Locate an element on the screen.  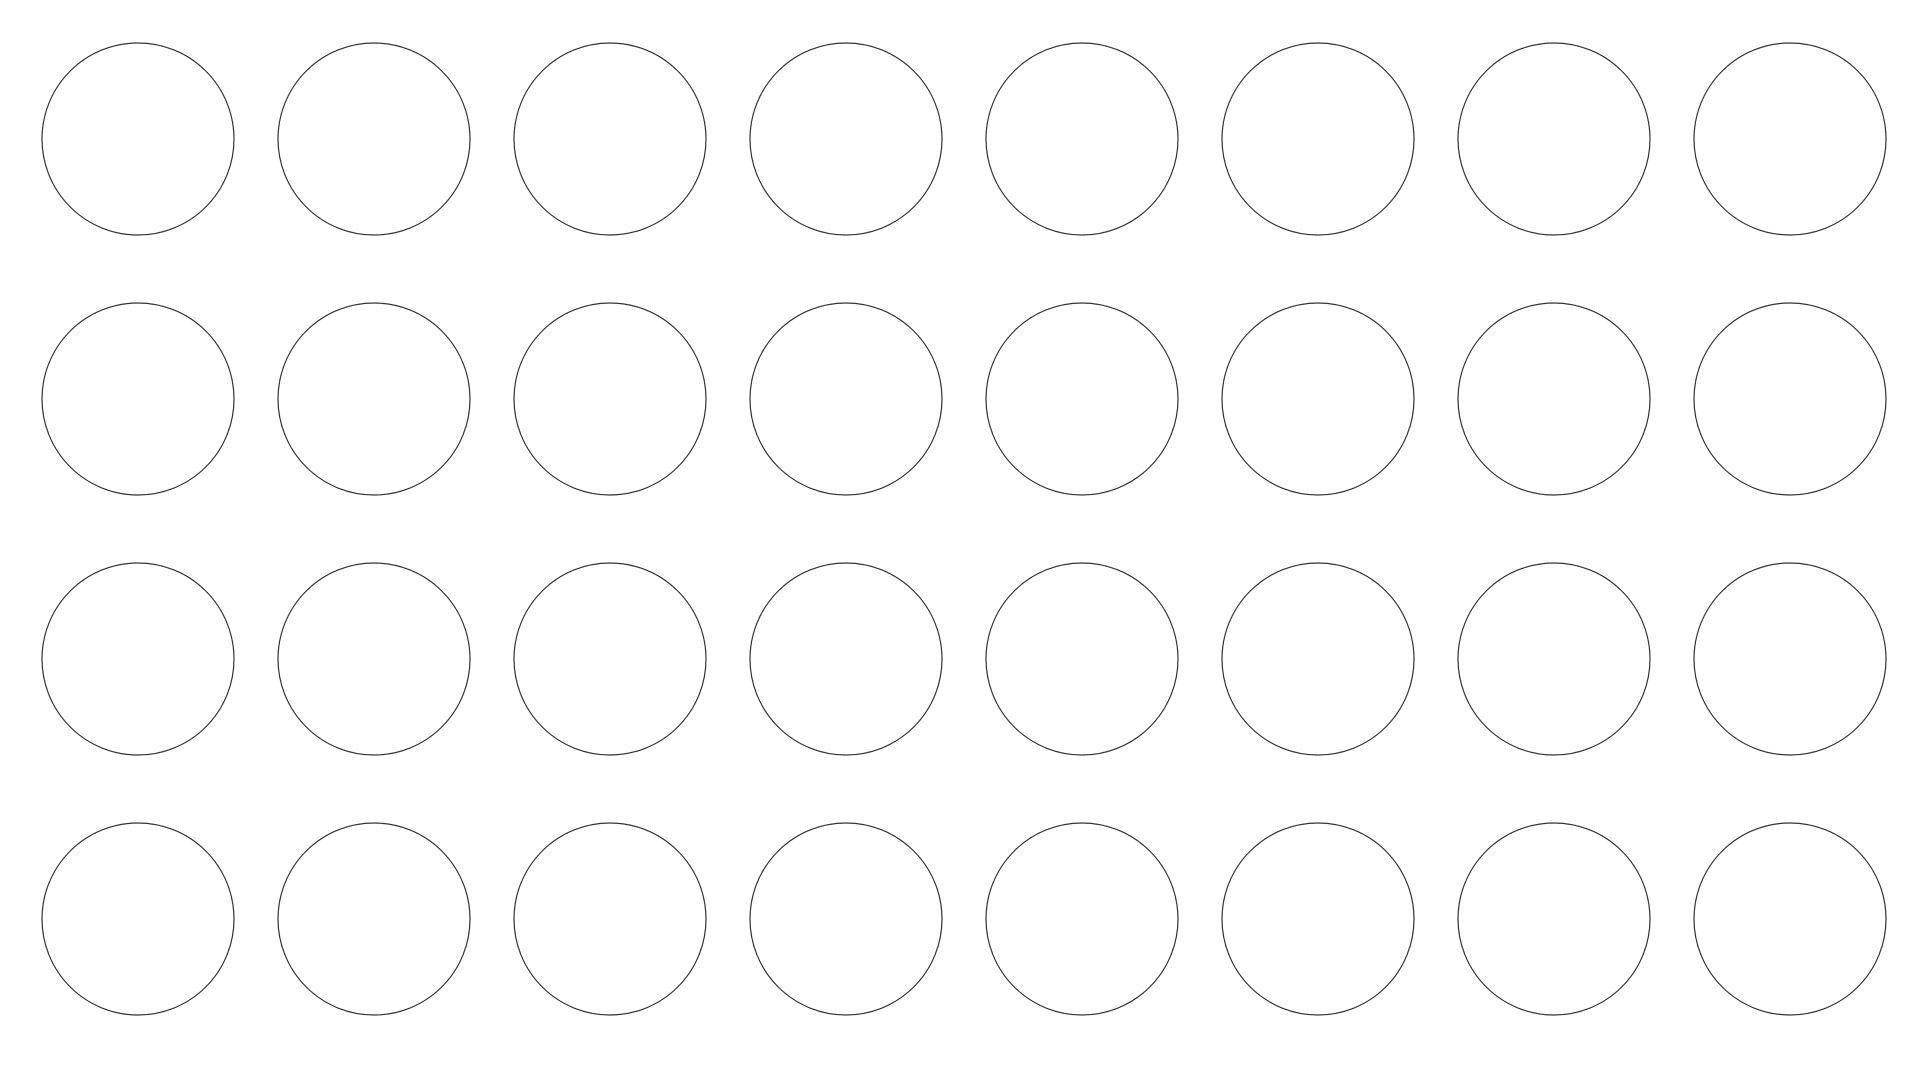
circle-r2-c7 is located at coordinates (1554, 399).